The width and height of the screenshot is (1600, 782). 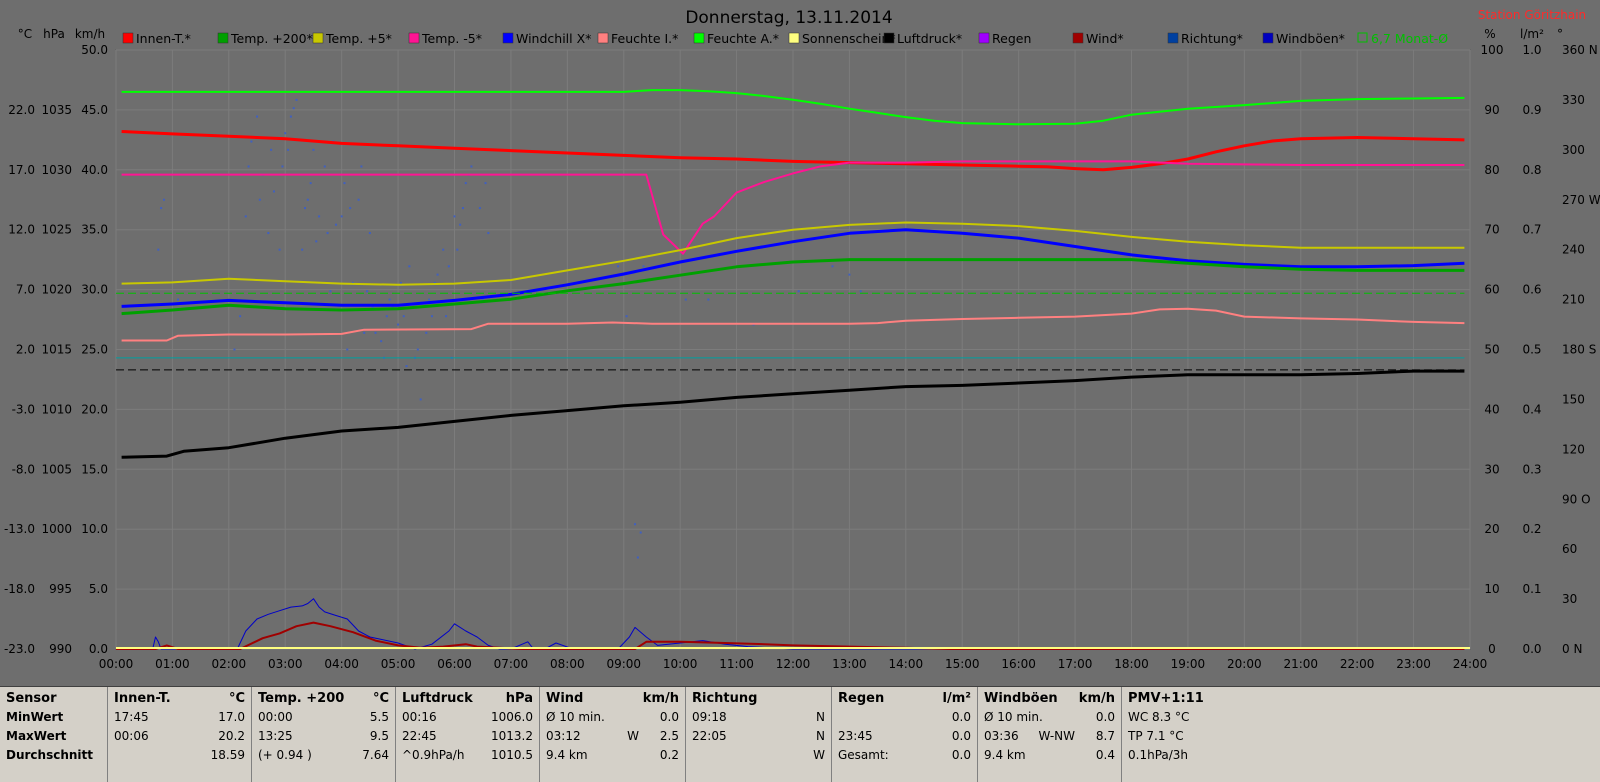 I want to click on tick-deg: 360 N, so click(x=1580, y=50).